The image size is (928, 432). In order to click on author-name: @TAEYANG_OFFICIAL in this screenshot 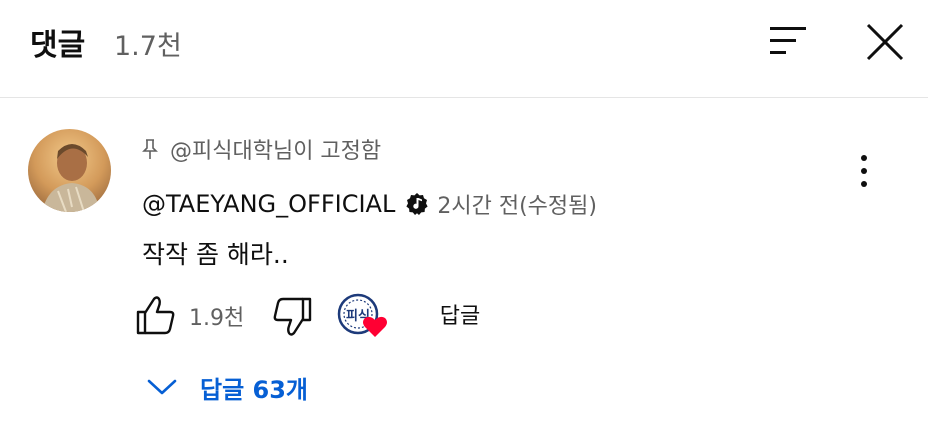, I will do `click(268, 204)`.